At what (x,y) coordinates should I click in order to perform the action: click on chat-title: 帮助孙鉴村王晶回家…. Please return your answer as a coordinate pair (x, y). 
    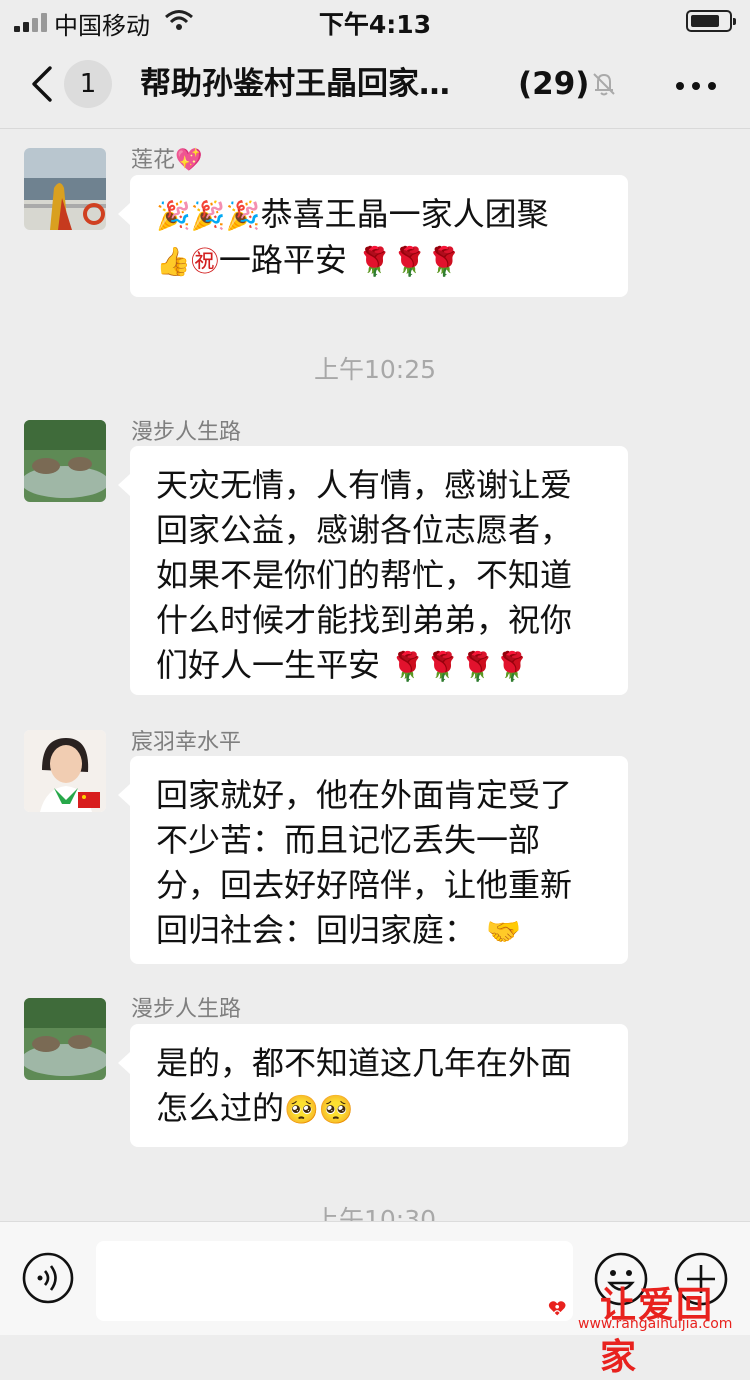
    Looking at the image, I should click on (295, 84).